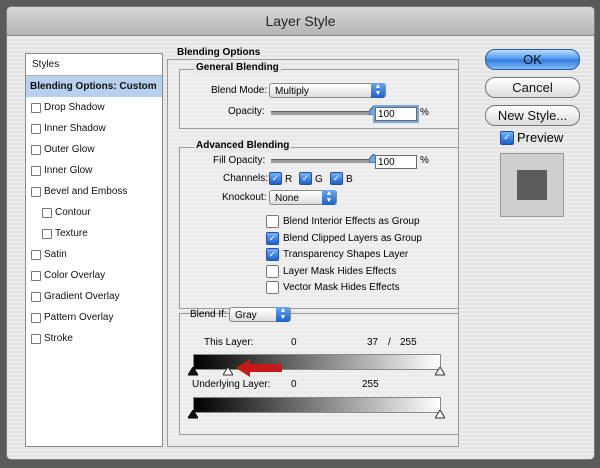 This screenshot has width=600, height=468. Describe the element at coordinates (193, 372) in the screenshot. I see `this-layer-black-slider-icon` at that location.